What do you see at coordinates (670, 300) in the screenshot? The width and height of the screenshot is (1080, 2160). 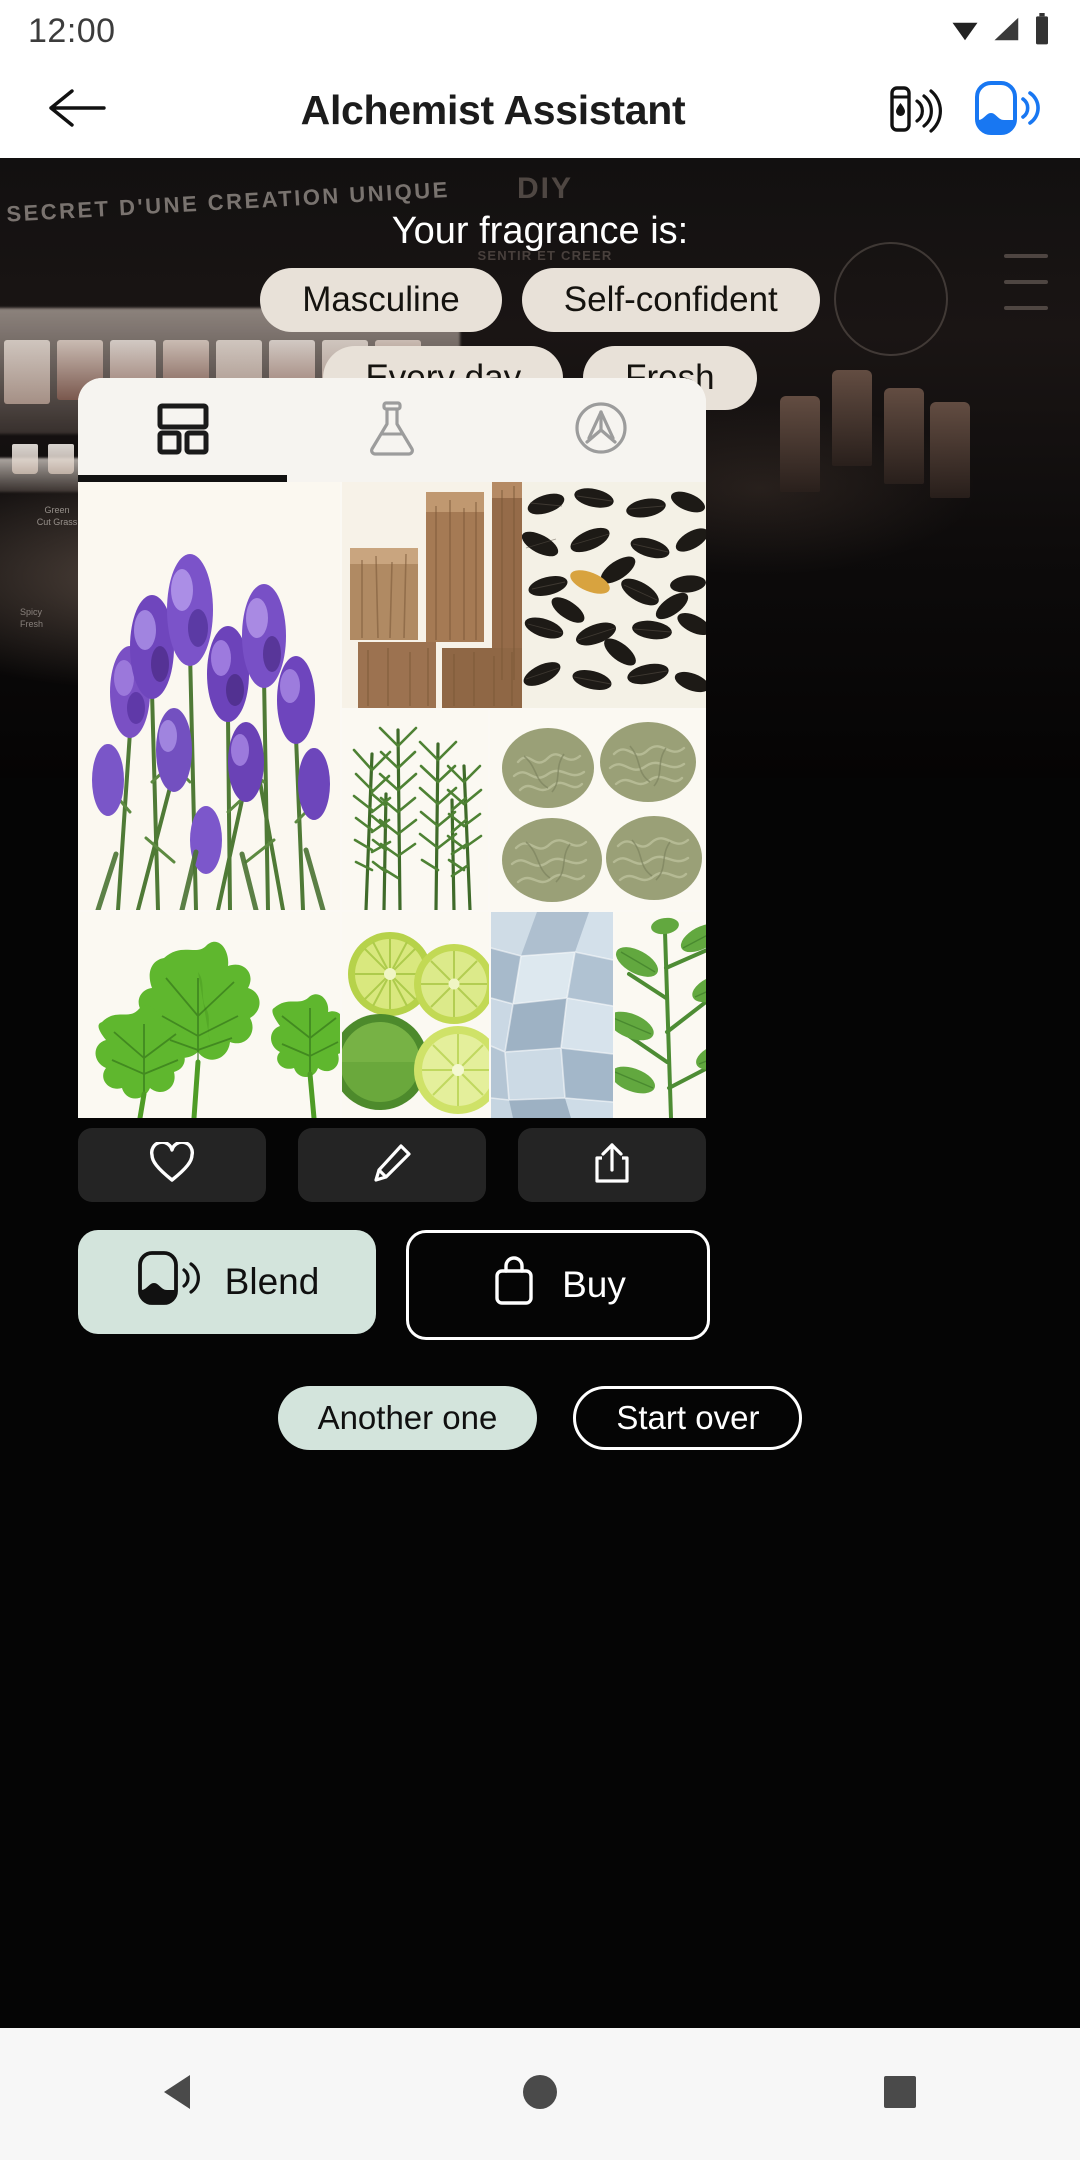 I see `fragrance-tag-self-confident: Self-confident` at bounding box center [670, 300].